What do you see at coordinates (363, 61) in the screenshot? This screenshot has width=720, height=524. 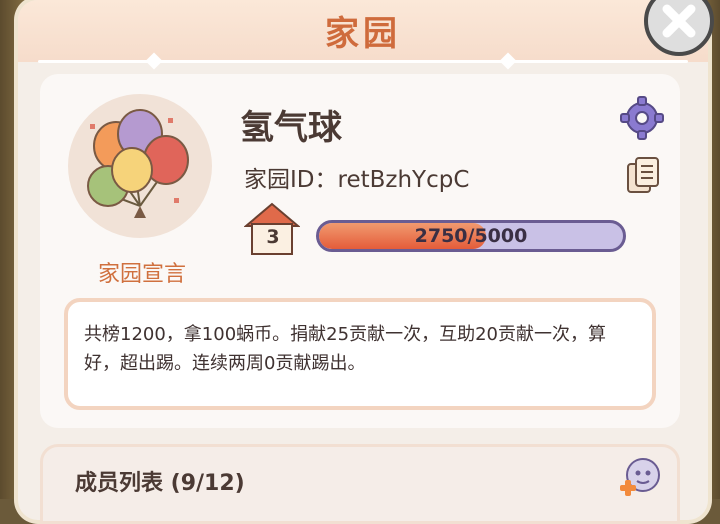 I see `header-divider` at bounding box center [363, 61].